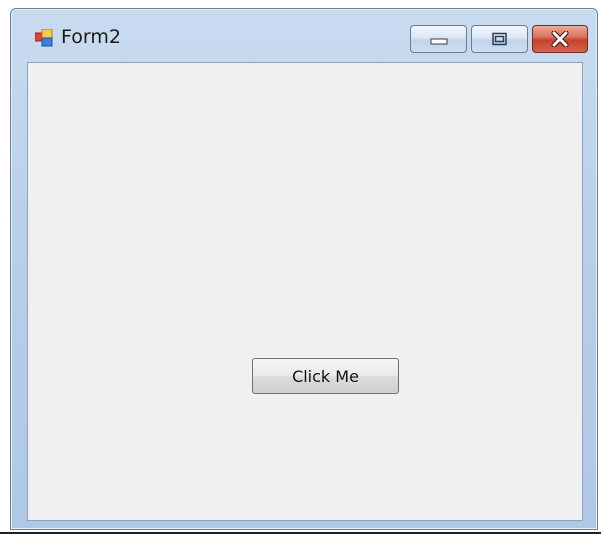  I want to click on caption-buttons, so click(497, 39).